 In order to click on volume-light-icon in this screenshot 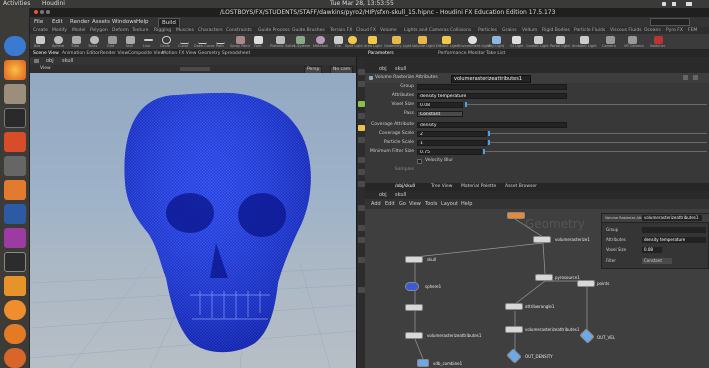, I will do `click(422, 40)`.